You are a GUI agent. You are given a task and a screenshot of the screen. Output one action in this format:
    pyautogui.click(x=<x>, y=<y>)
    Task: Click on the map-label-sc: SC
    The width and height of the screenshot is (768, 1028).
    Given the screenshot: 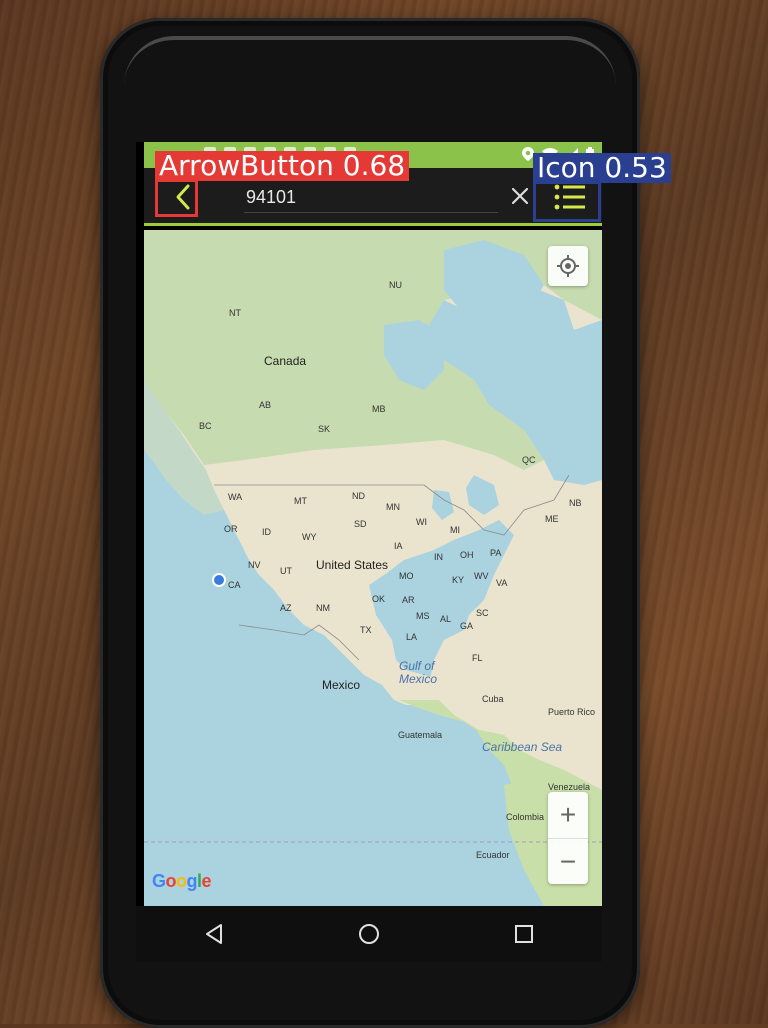 What is the action you would take?
    pyautogui.click(x=482, y=613)
    